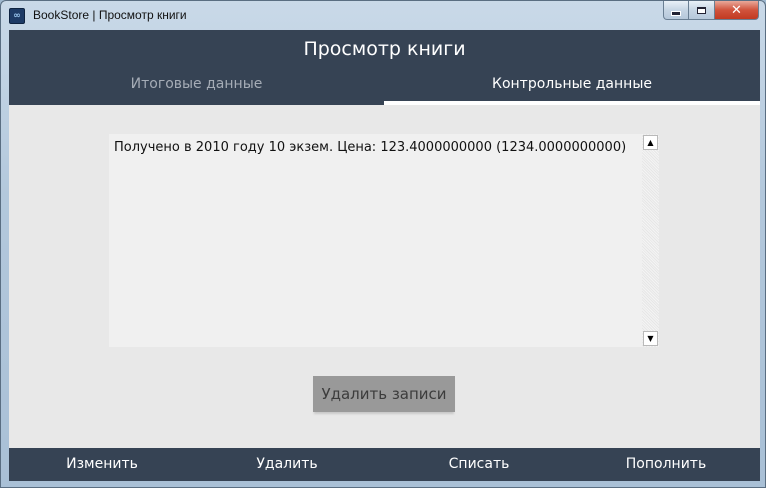 The image size is (766, 488). I want to click on window-controls: ✕, so click(711, 10).